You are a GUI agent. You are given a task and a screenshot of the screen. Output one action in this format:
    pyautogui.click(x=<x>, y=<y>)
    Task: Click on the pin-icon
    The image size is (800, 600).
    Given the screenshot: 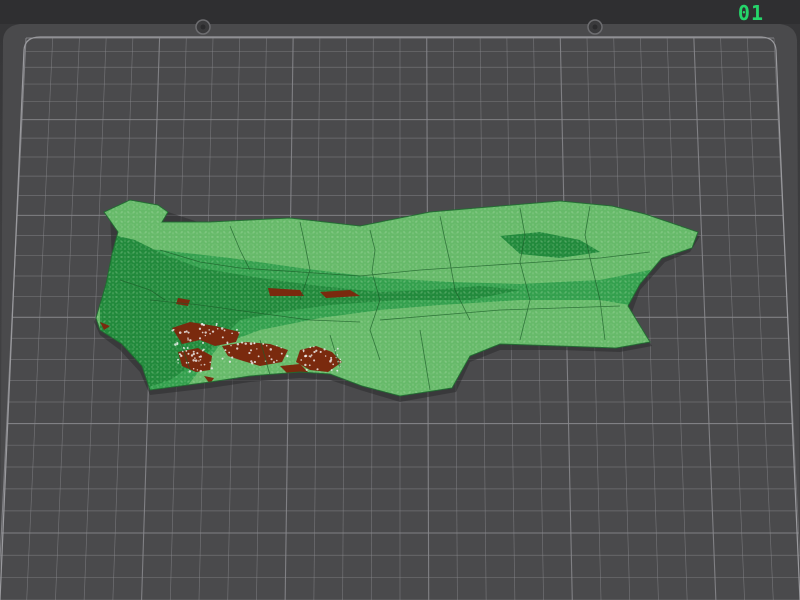 What is the action you would take?
    pyautogui.click(x=203, y=27)
    